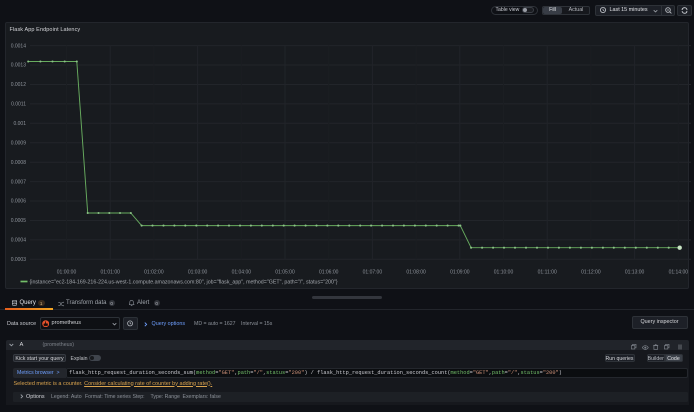 The width and height of the screenshot is (694, 412). What do you see at coordinates (18, 105) in the screenshot?
I see `svg-text: 0.0011` at bounding box center [18, 105].